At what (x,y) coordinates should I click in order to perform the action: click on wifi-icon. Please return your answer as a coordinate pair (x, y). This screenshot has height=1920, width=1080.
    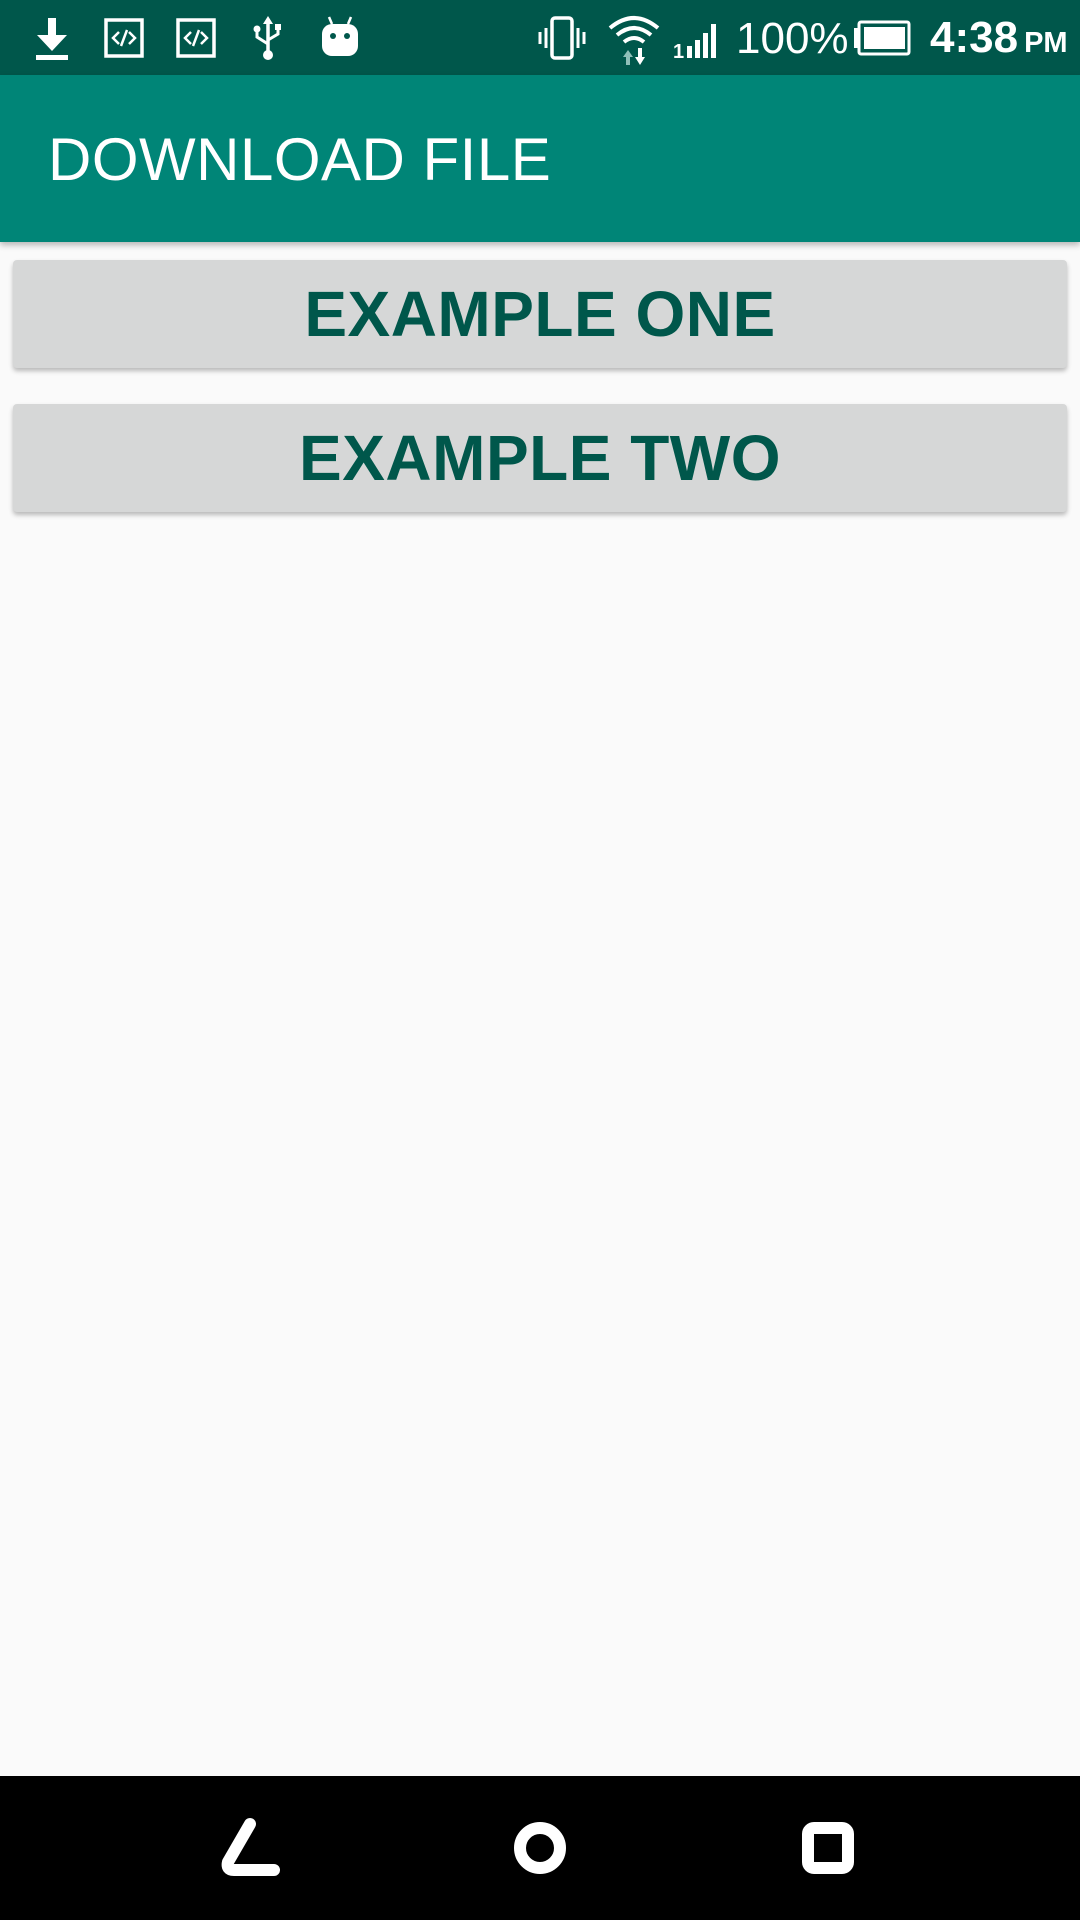
    Looking at the image, I should click on (634, 40).